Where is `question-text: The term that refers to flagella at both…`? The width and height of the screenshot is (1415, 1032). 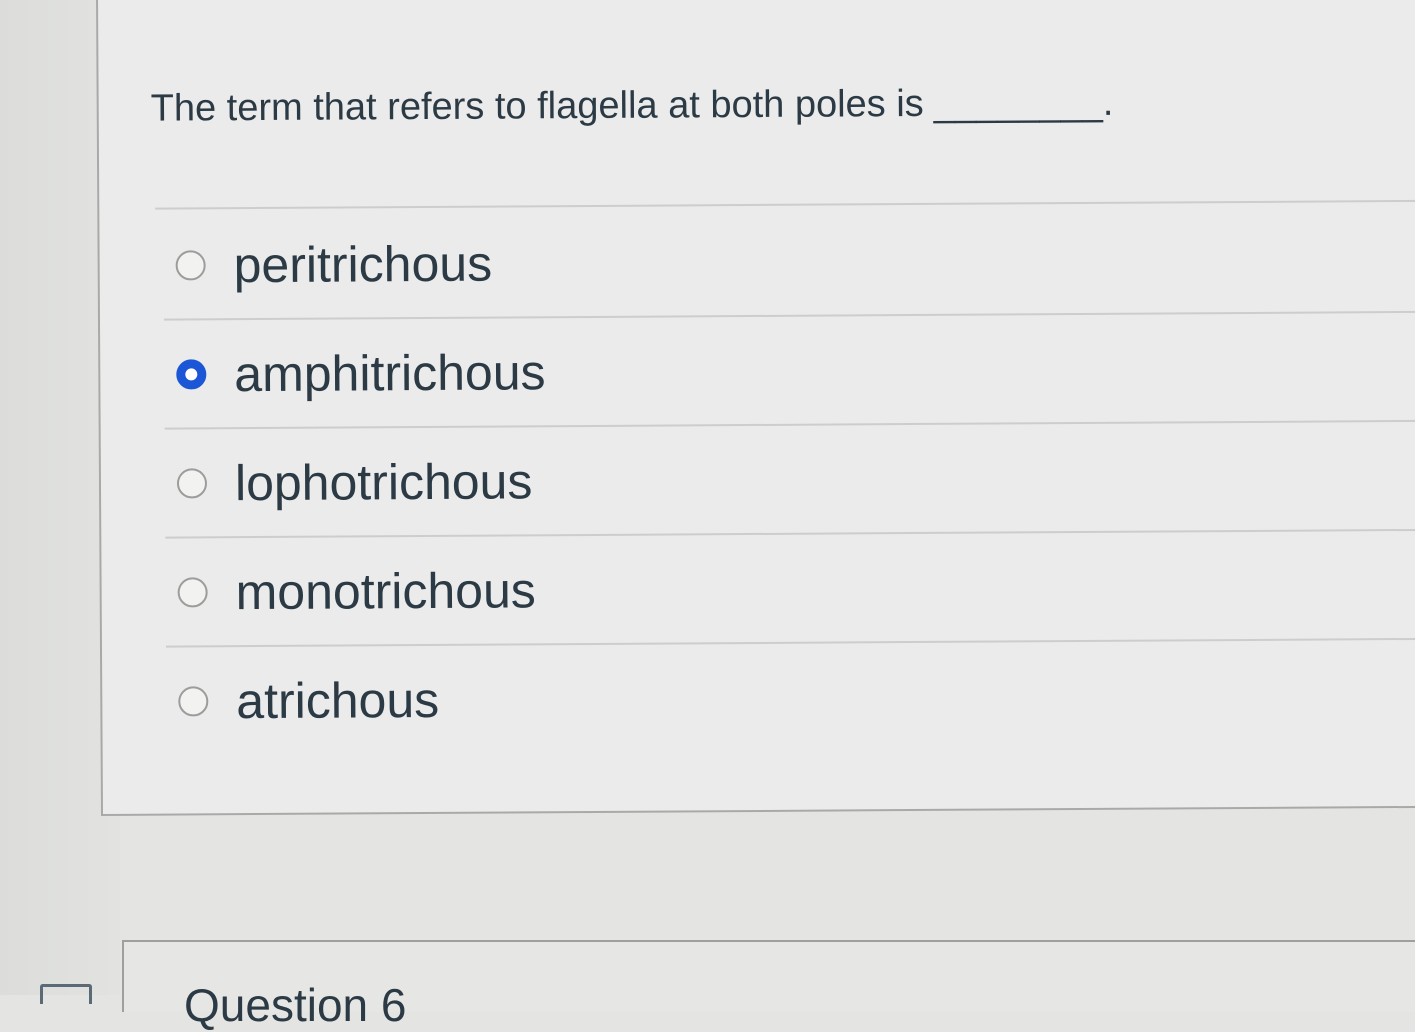
question-text: The term that refers to flagella at both… is located at coordinates (632, 106).